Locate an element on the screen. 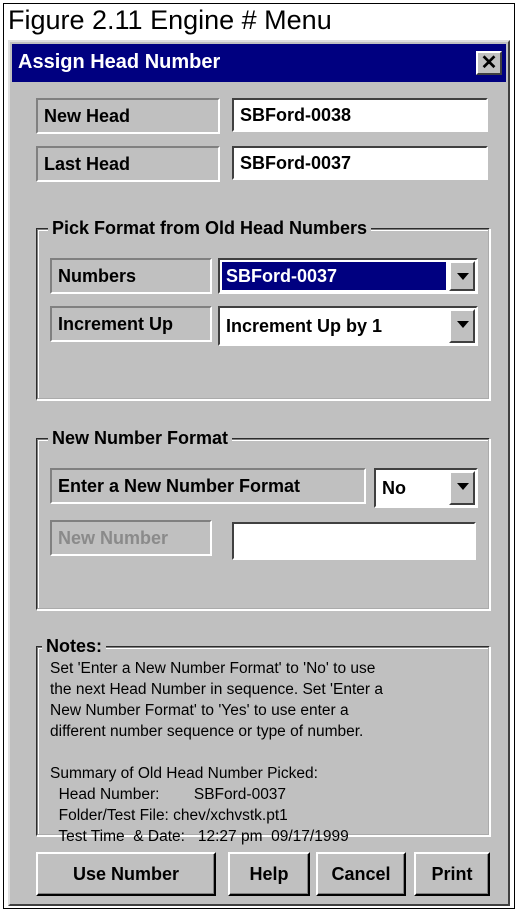 This screenshot has height=912, width=520. notes-line: Summary of Old Head Number Picked: is located at coordinates (184, 773).